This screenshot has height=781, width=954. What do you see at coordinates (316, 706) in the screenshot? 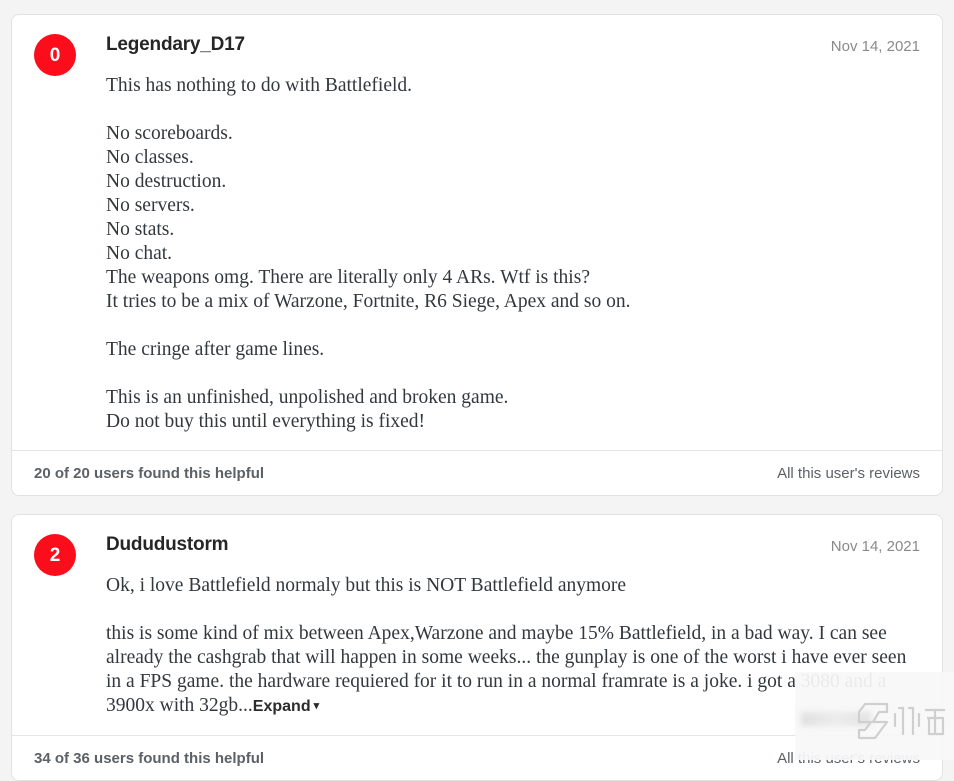
I see `chevron-down-icon: ▾` at bounding box center [316, 706].